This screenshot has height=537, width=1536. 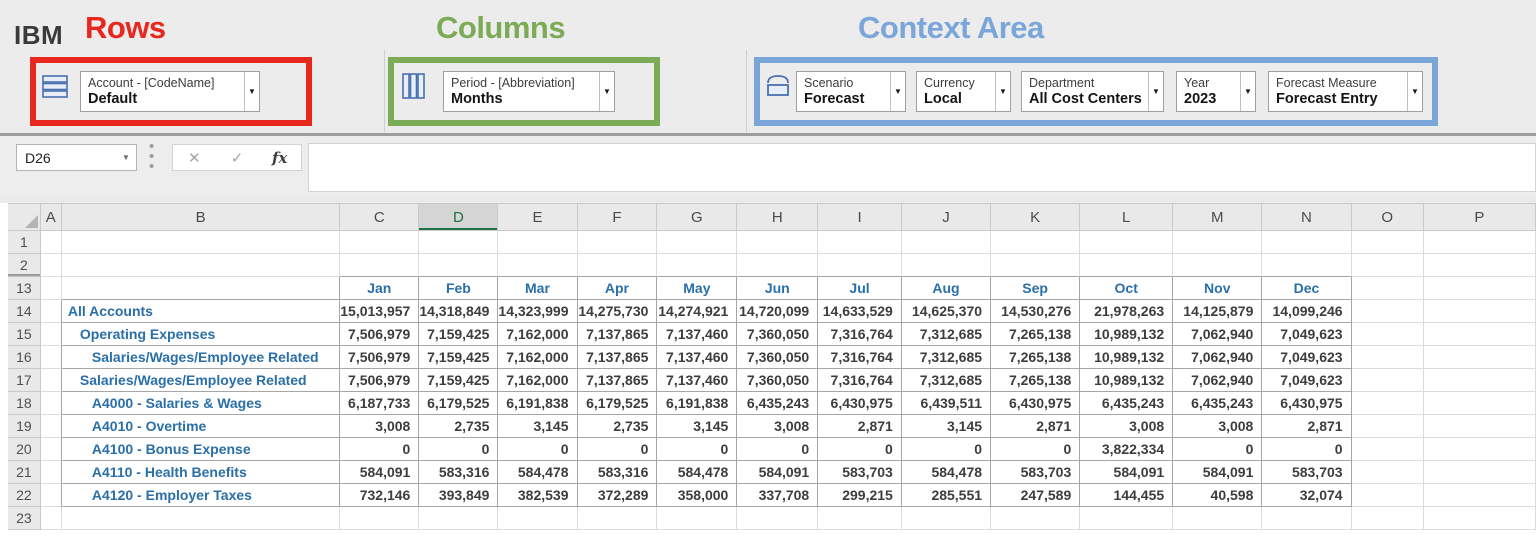 I want to click on cell-F1, so click(x=617, y=242).